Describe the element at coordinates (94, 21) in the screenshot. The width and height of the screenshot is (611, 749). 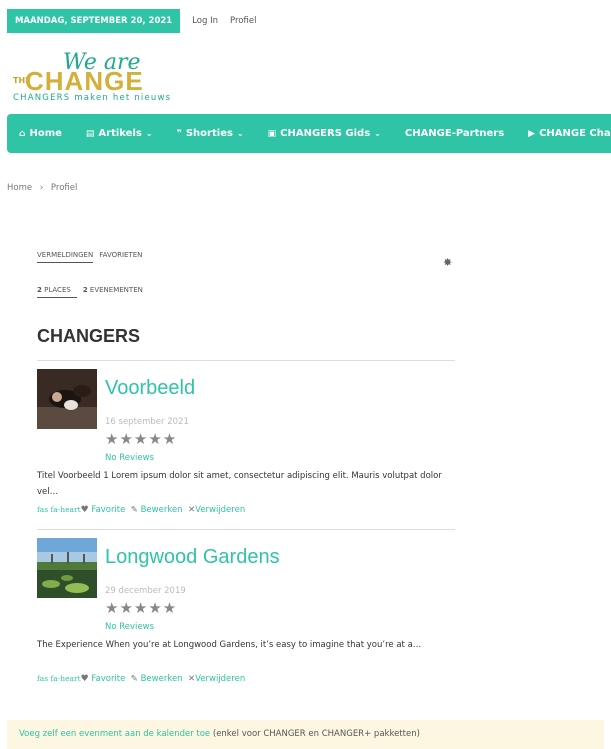
I see `date-badge: MAANDAG, SEPTEMBER 20, 2021` at that location.